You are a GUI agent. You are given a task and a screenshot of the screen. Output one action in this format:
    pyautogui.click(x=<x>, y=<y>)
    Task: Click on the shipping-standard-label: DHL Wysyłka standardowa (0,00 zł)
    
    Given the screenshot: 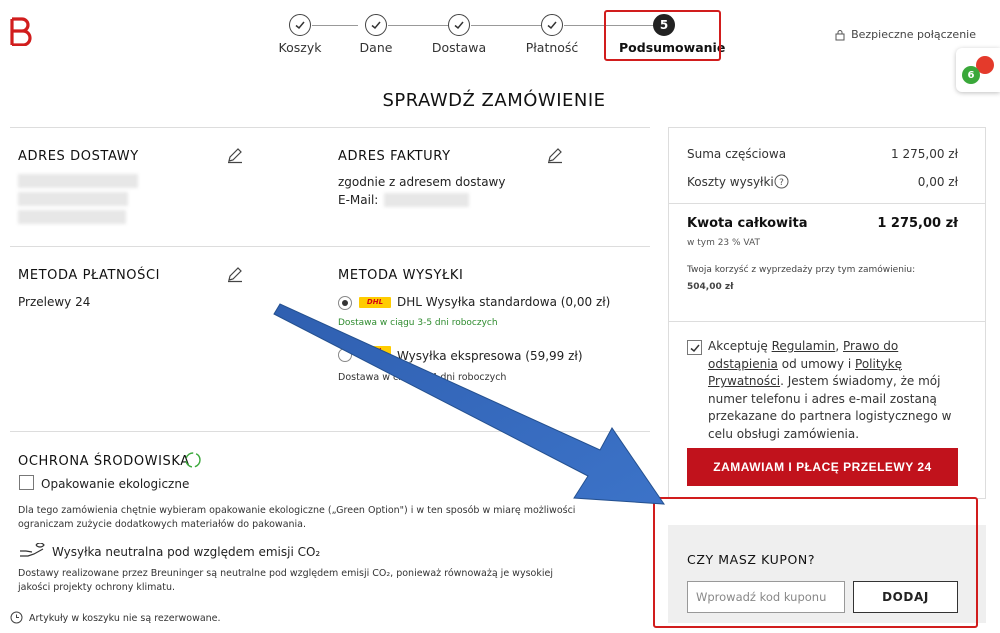 What is the action you would take?
    pyautogui.click(x=503, y=302)
    